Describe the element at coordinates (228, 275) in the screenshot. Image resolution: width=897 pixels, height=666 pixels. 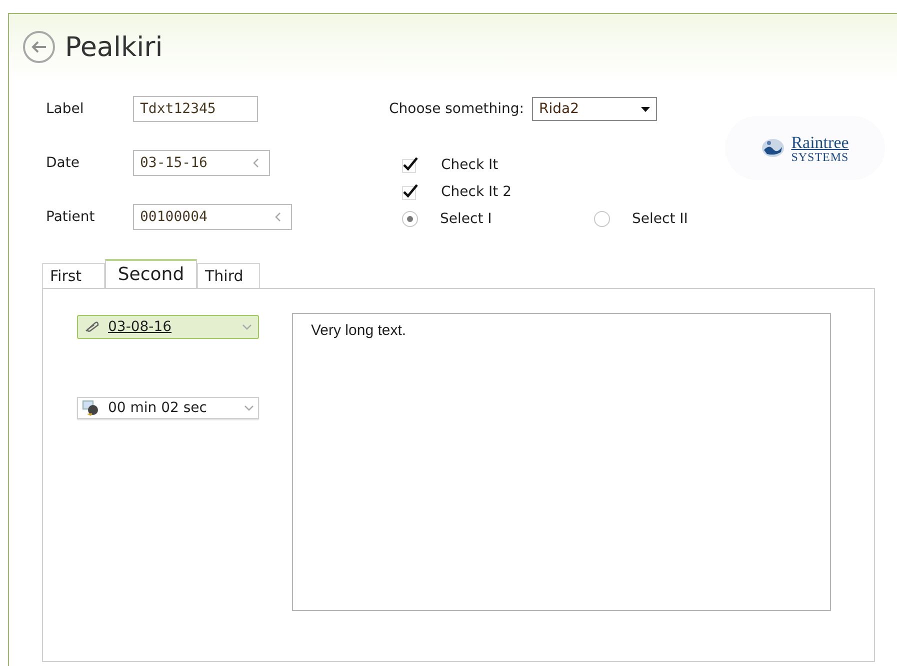
I see `tab: Third` at that location.